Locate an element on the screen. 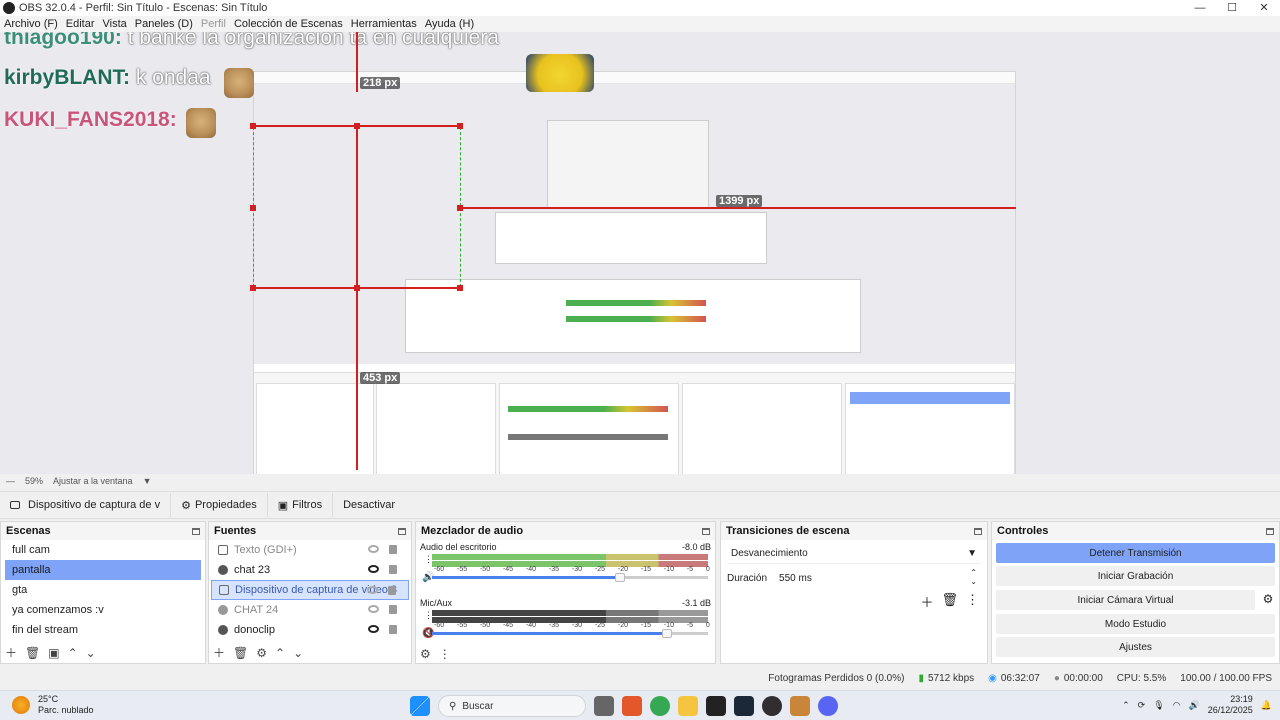 This screenshot has width=1280, height=720. menu-ayuda: Ayuda (H) is located at coordinates (449, 24).